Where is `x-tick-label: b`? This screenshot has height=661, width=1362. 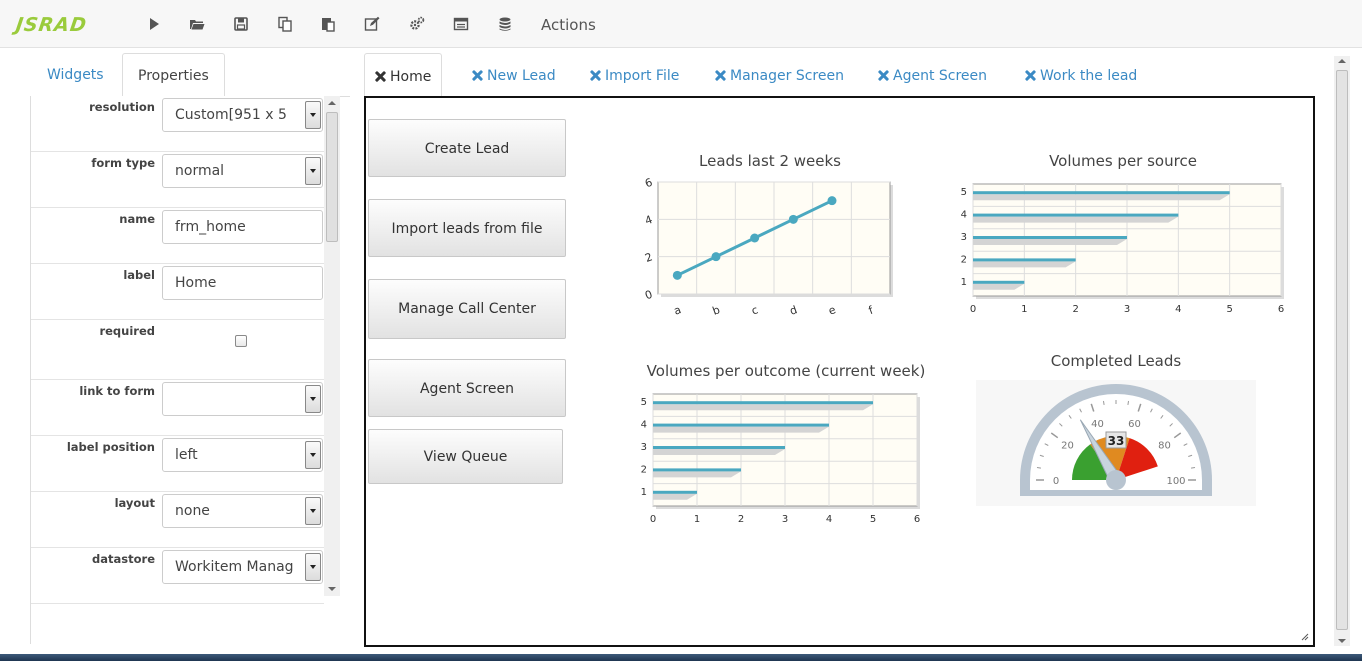
x-tick-label: b is located at coordinates (716, 310).